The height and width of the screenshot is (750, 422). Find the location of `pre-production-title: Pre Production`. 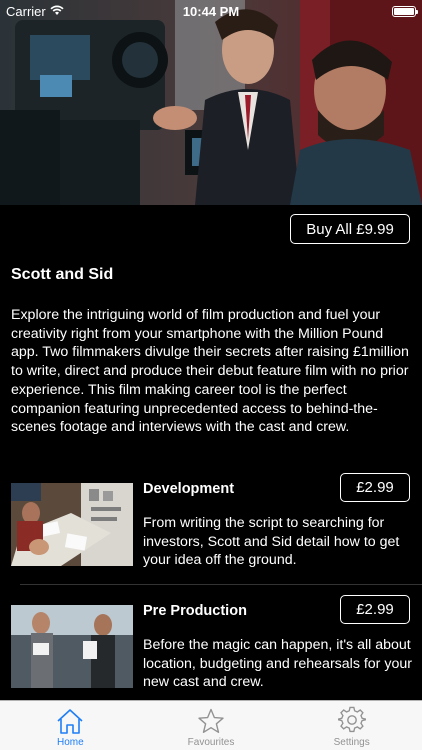

pre-production-title: Pre Production is located at coordinates (195, 611).